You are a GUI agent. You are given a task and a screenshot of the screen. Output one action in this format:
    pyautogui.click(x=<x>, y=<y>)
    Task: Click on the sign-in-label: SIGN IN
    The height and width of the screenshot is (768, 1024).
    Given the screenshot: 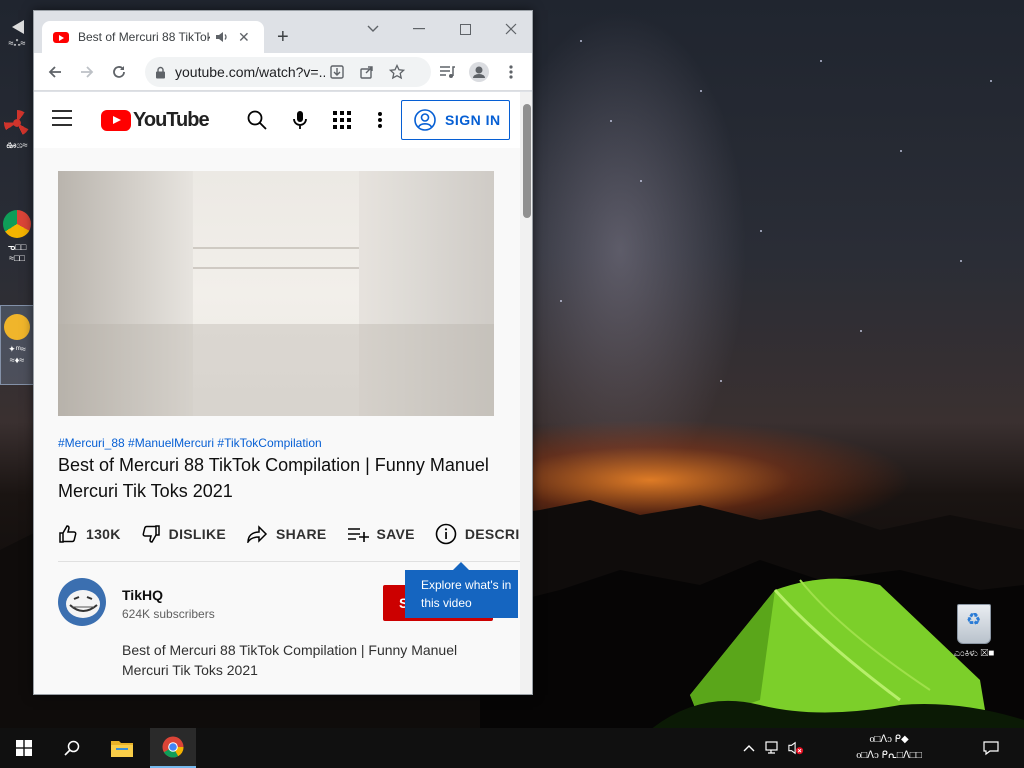 What is the action you would take?
    pyautogui.click(x=473, y=120)
    